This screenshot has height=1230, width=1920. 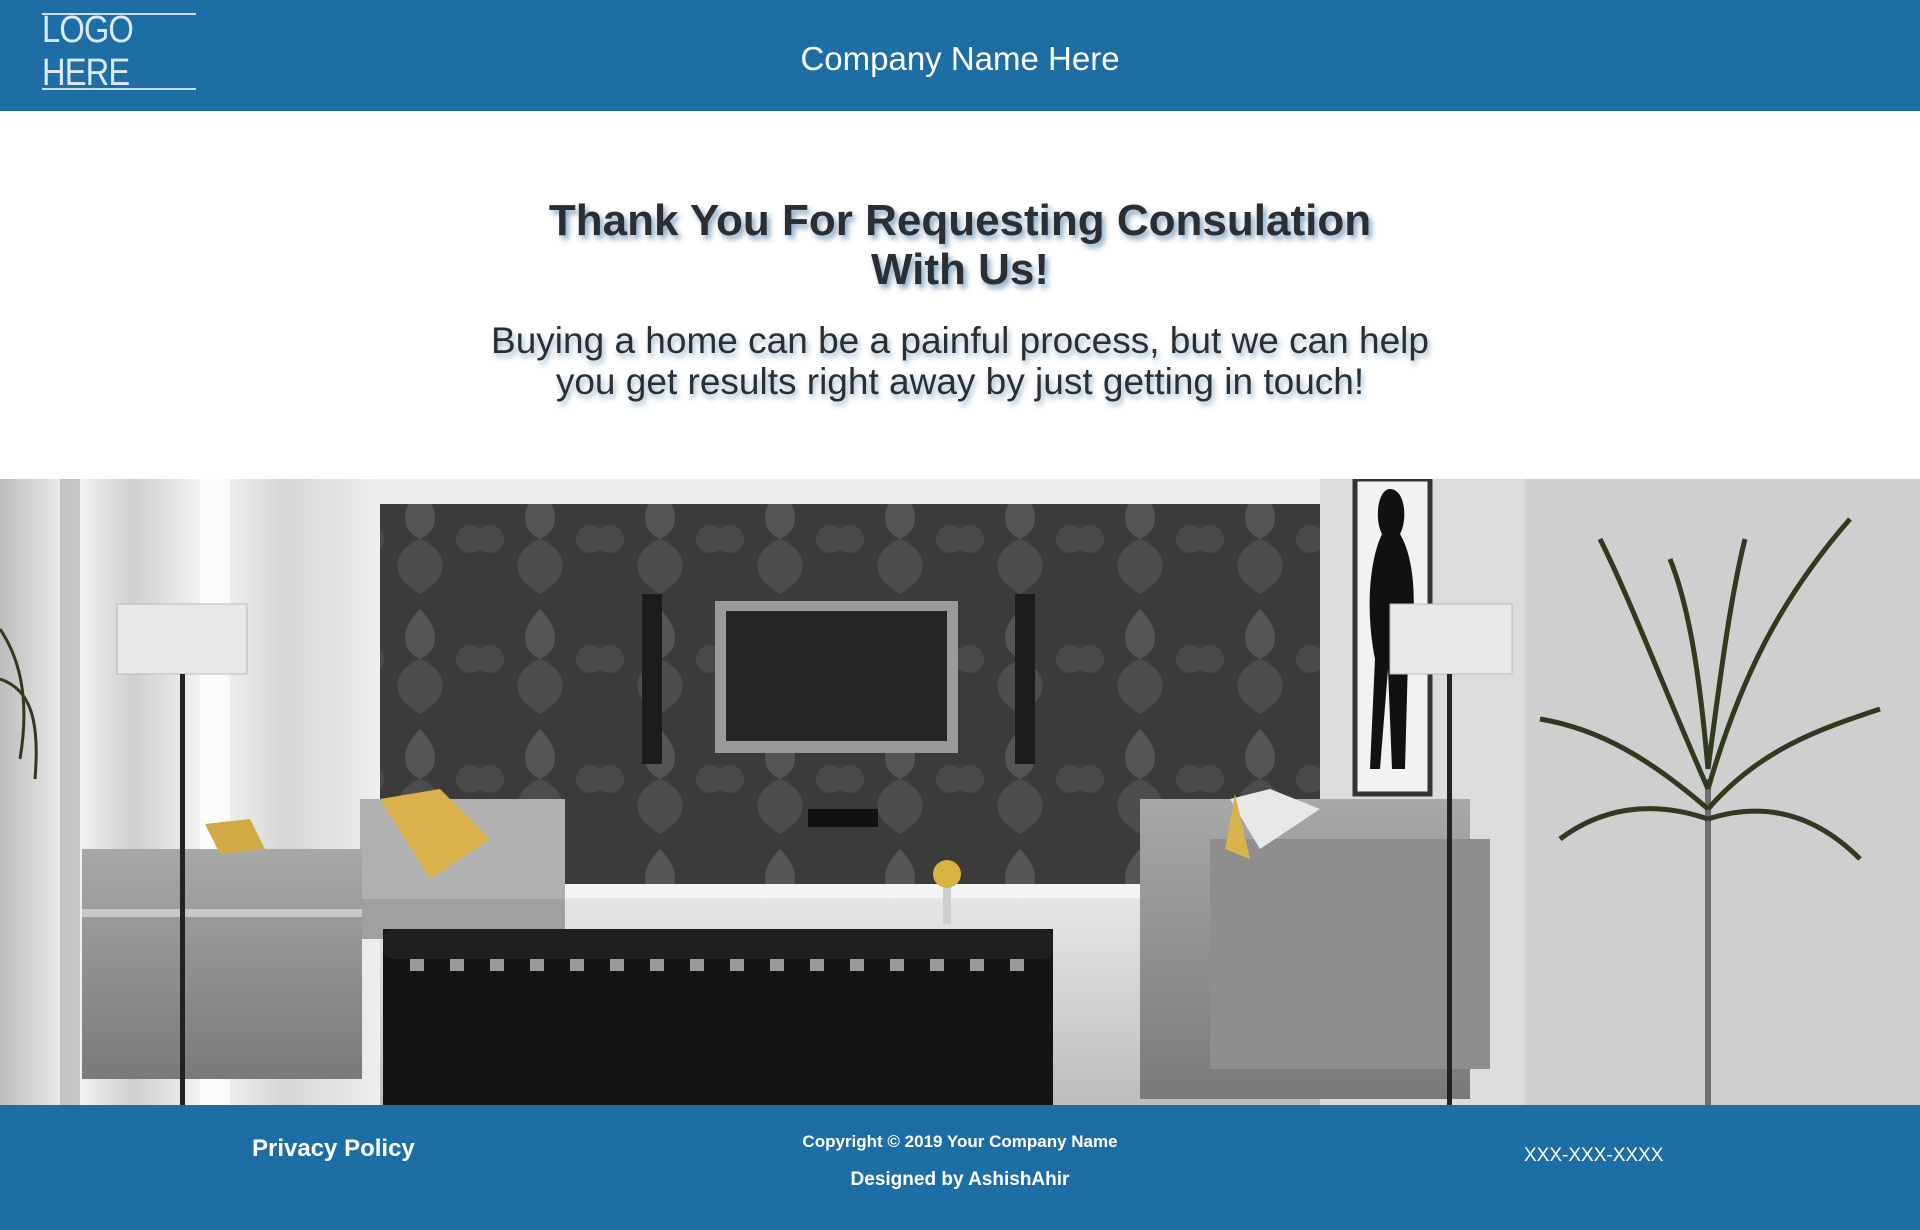 I want to click on company-name: Company Name Here, so click(x=960, y=58).